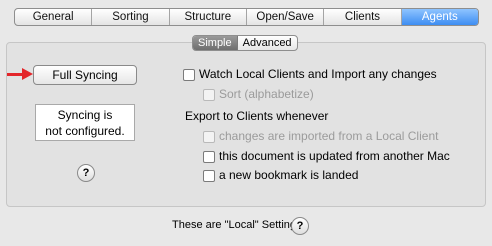 The image size is (492, 246). Describe the element at coordinates (329, 136) in the screenshot. I see `changes-imported-label: changes are imported from a Local Client` at that location.